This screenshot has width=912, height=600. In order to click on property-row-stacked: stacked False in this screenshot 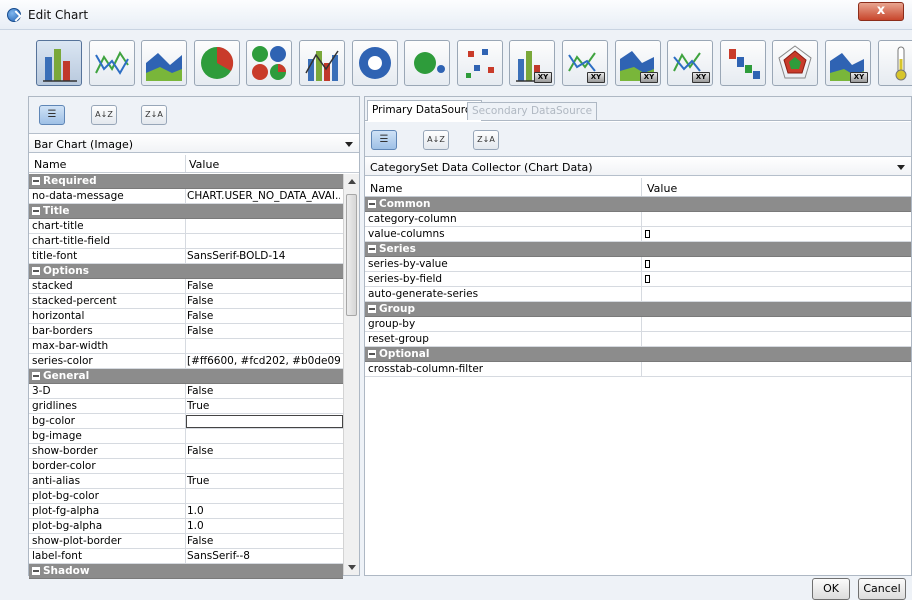, I will do `click(186, 286)`.